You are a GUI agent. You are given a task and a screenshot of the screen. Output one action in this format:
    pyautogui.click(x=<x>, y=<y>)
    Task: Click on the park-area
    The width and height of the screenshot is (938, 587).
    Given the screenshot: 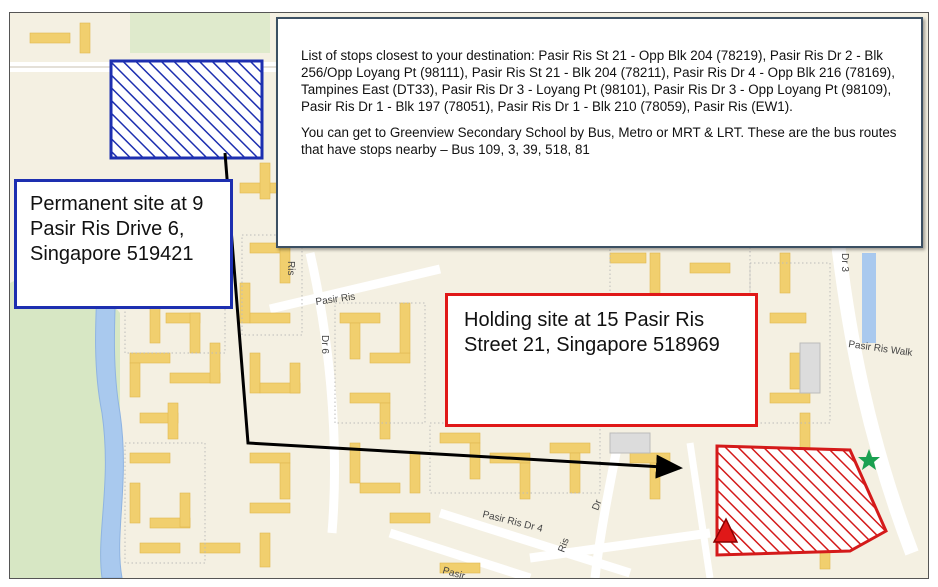 What is the action you would take?
    pyautogui.click(x=200, y=33)
    